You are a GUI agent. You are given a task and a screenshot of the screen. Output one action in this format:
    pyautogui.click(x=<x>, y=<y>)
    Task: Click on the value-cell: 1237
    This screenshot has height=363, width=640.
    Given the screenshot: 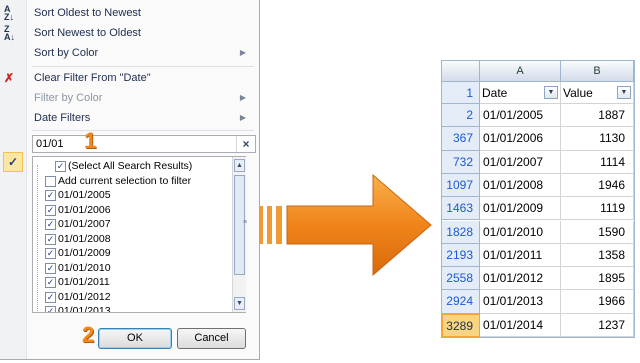 What is the action you would take?
    pyautogui.click(x=597, y=325)
    